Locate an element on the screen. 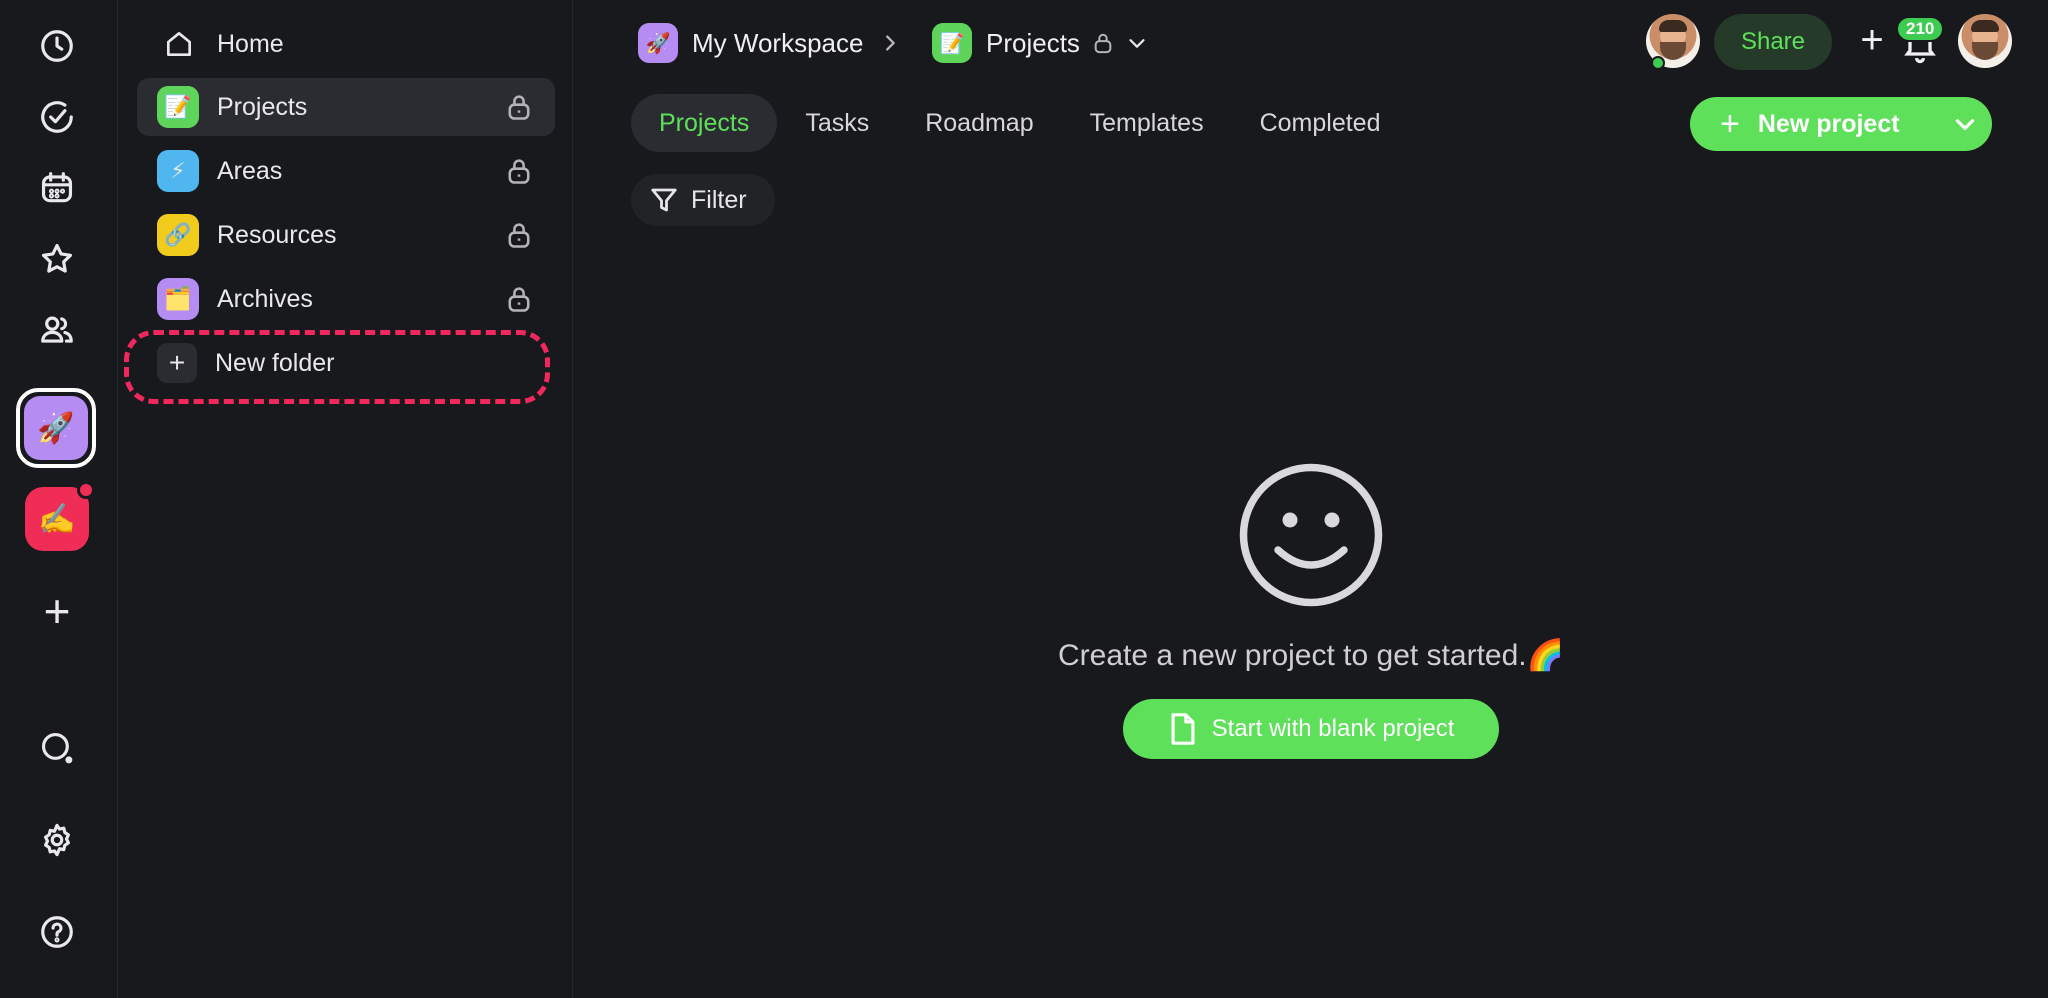 The image size is (2048, 998). tab-projects: Projects is located at coordinates (704, 123).